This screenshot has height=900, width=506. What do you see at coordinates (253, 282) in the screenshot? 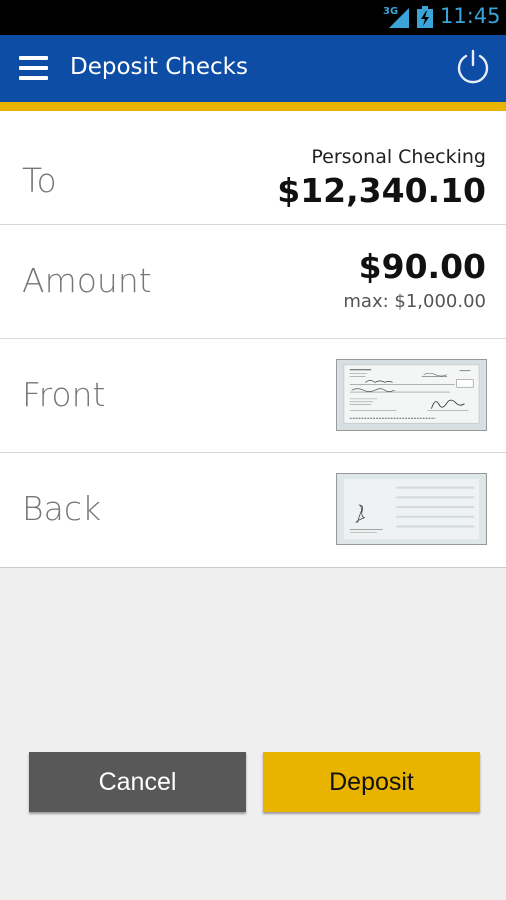
I see `amount-row: Amount $90.00 max: $1,000.00` at bounding box center [253, 282].